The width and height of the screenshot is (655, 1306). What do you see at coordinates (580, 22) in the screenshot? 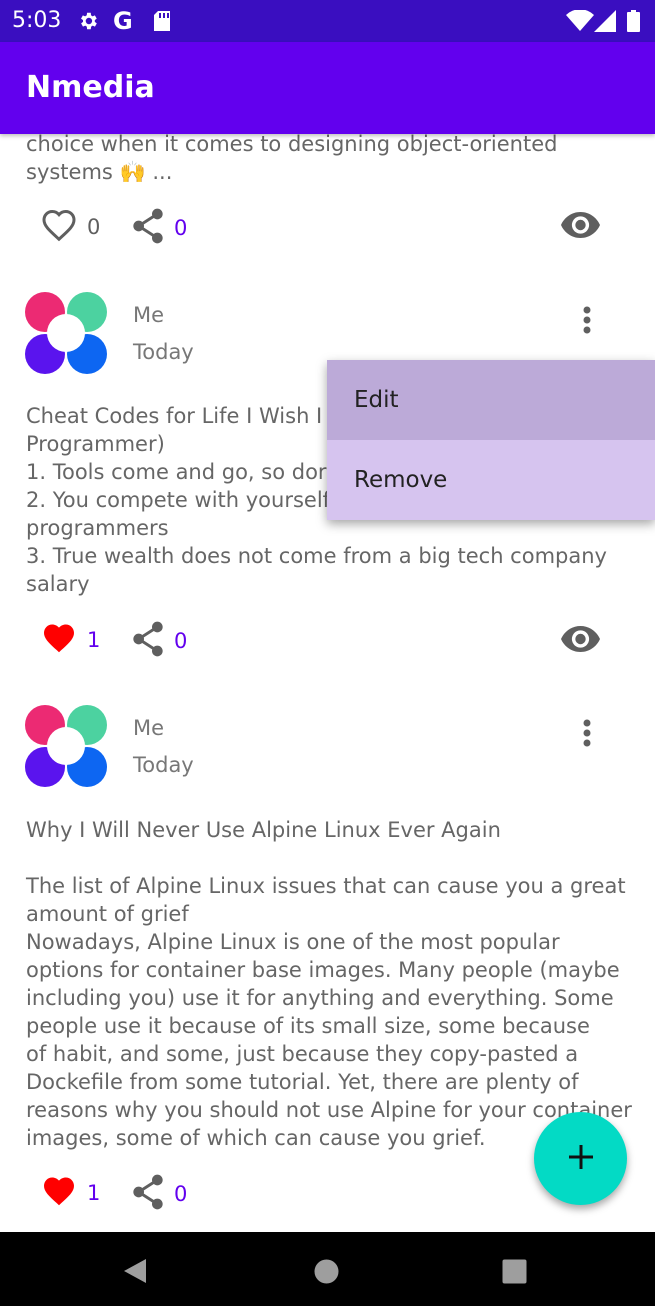
I see `wifi-icon` at bounding box center [580, 22].